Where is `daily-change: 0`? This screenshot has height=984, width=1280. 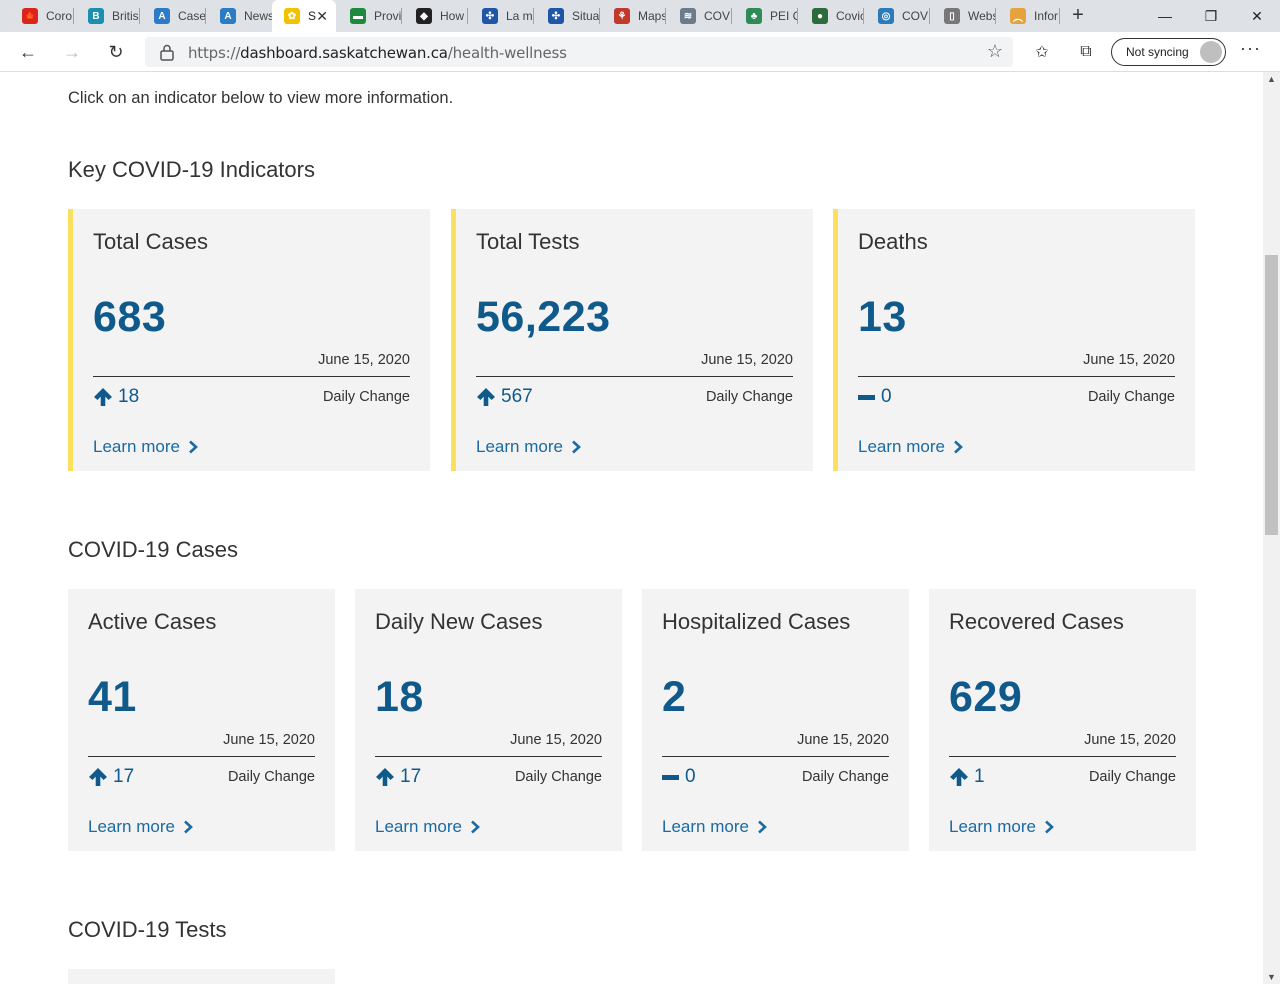 daily-change: 0 is located at coordinates (875, 397).